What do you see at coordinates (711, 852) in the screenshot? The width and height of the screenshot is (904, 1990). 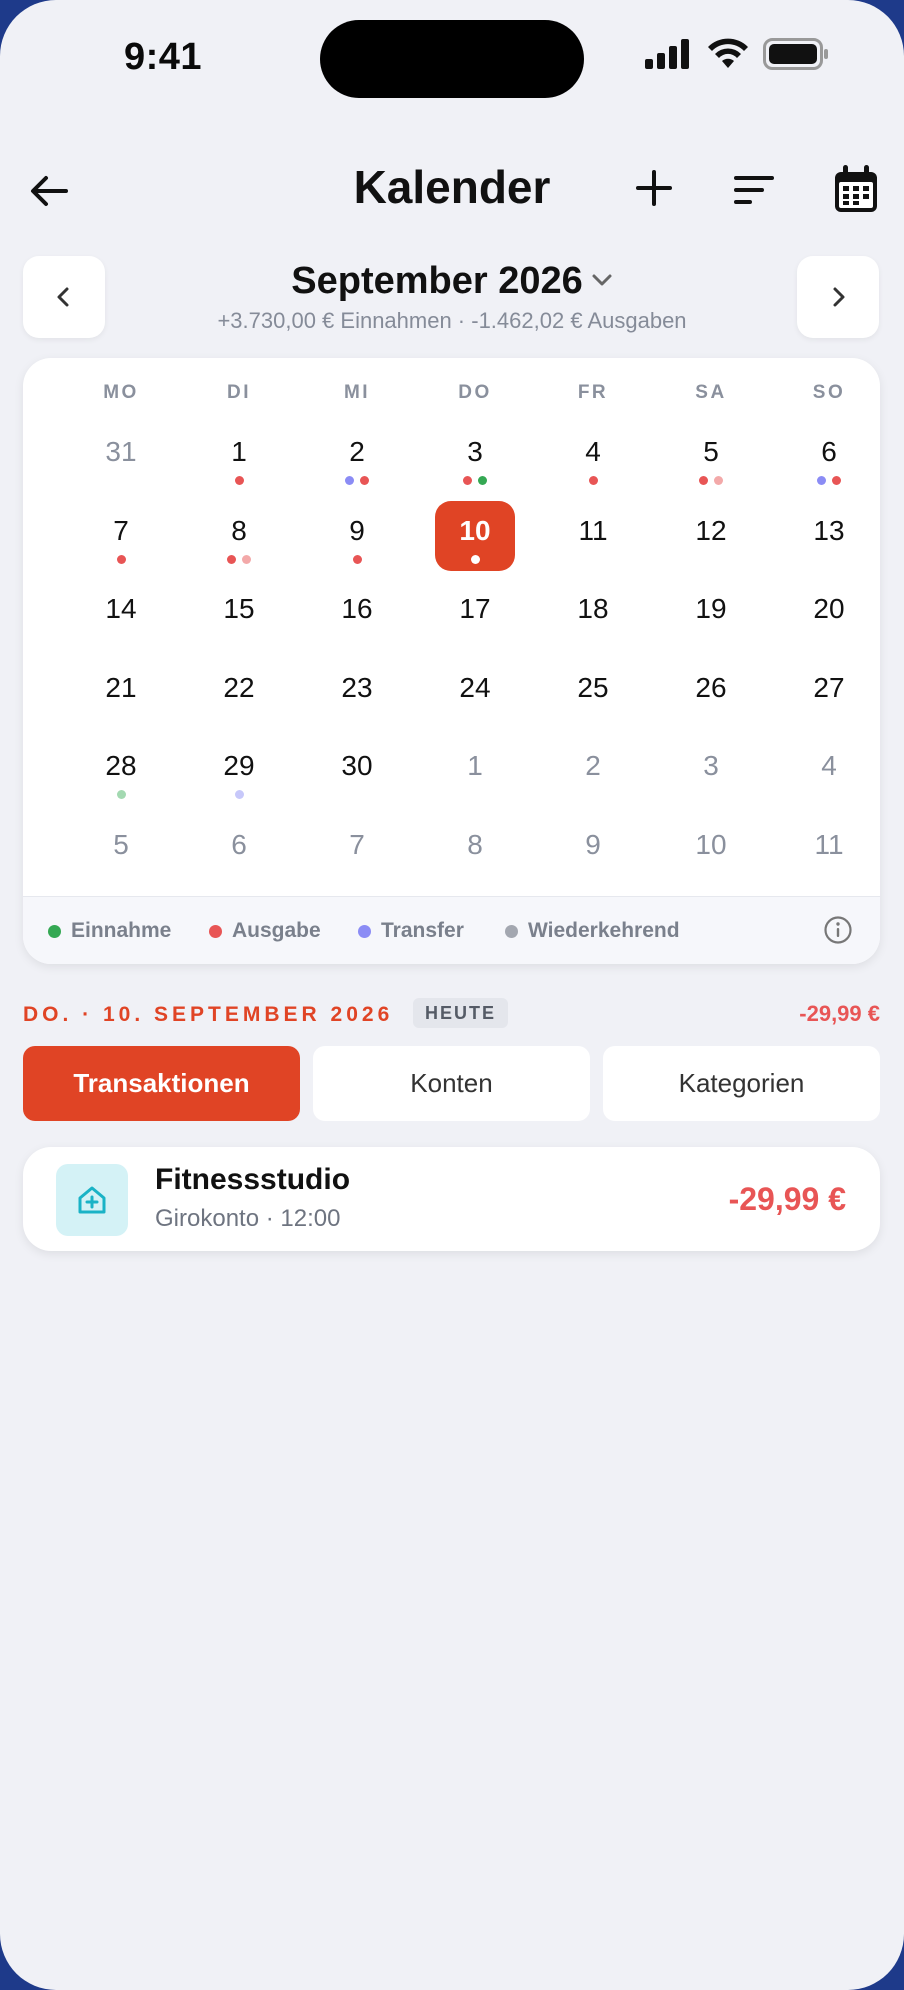 I see `calendar-day: 10` at bounding box center [711, 852].